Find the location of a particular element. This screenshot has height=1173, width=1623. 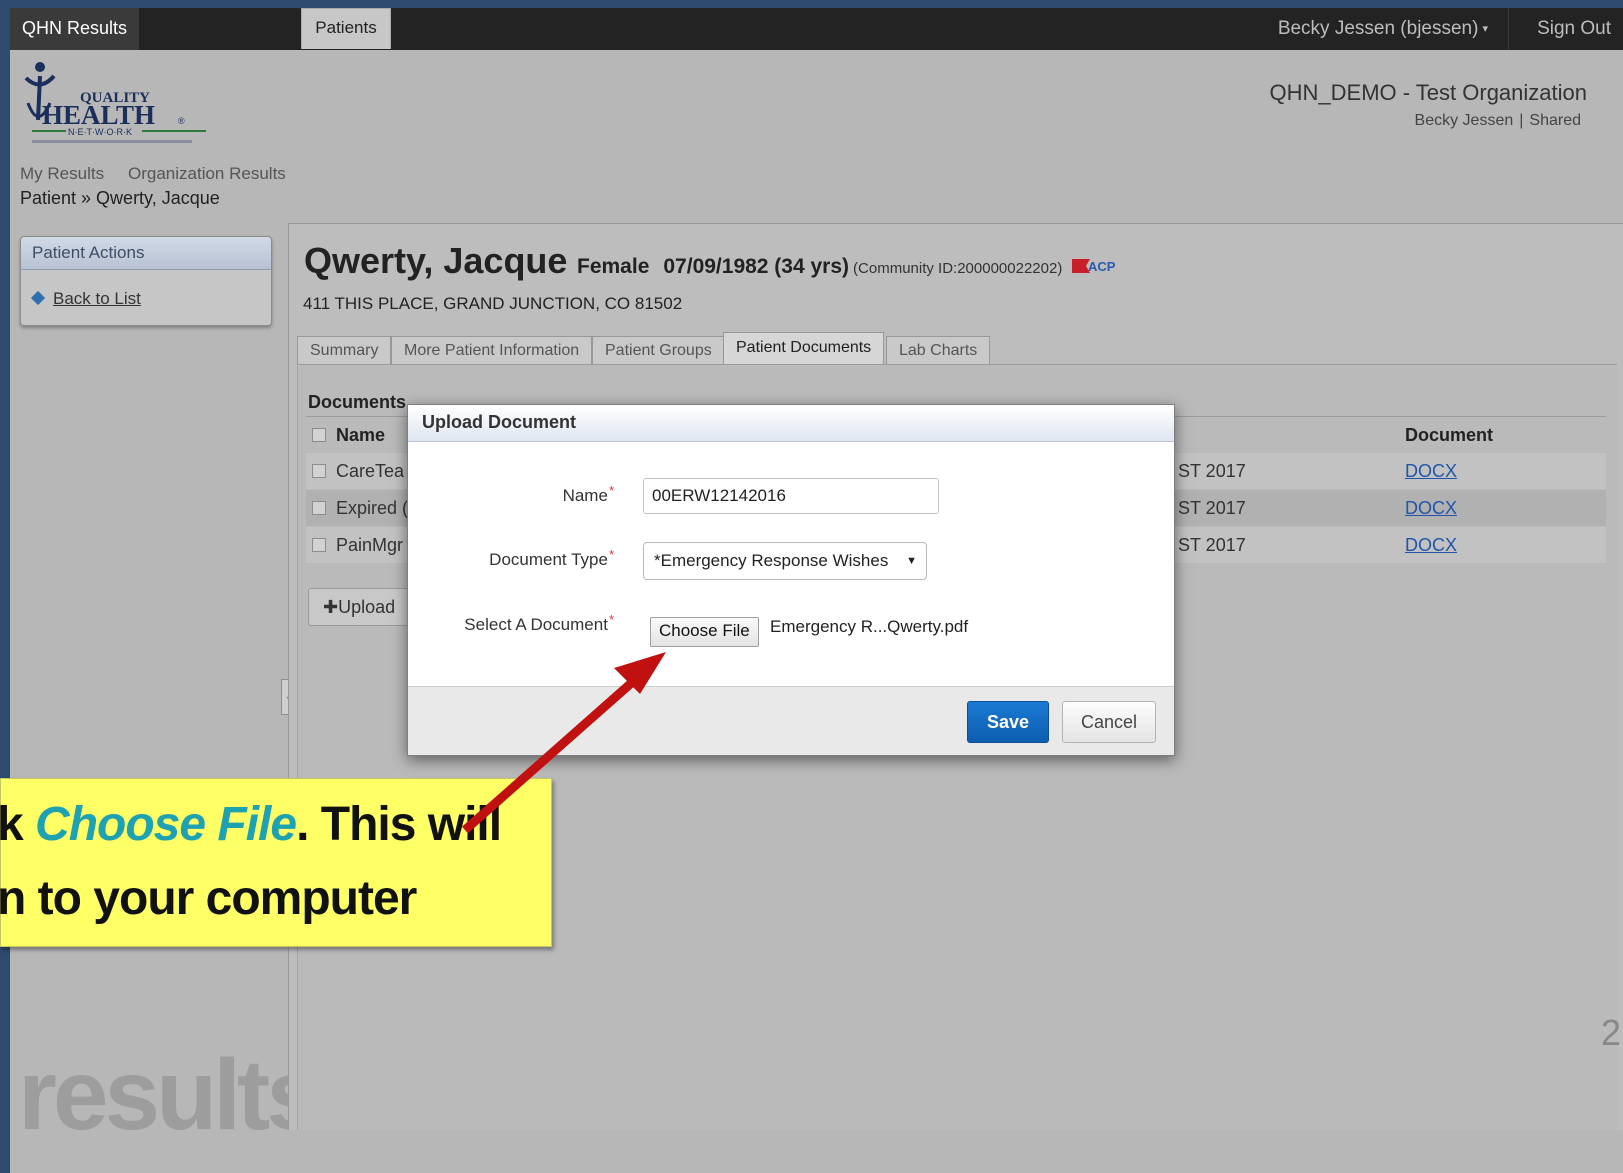

patient-actions-title: Patient Actions is located at coordinates (146, 253).